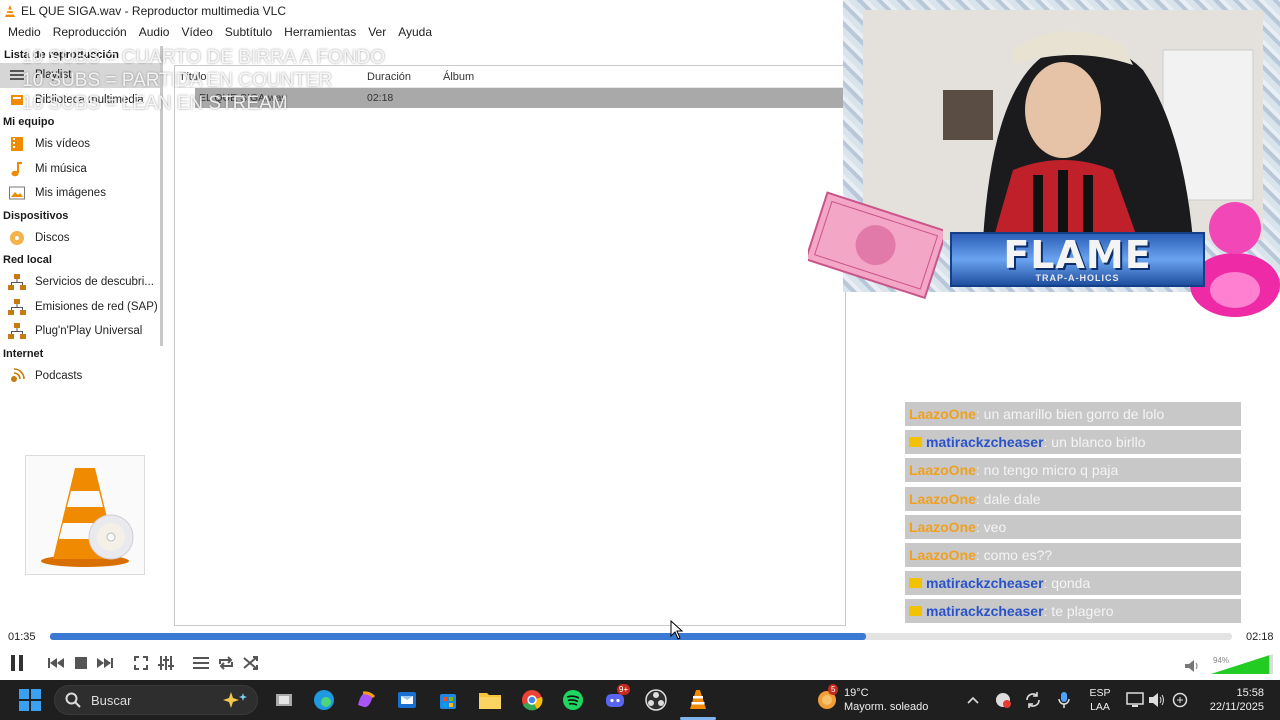  I want to click on sidebar-item-sap: Emisiones de red (SAP), so click(81, 307).